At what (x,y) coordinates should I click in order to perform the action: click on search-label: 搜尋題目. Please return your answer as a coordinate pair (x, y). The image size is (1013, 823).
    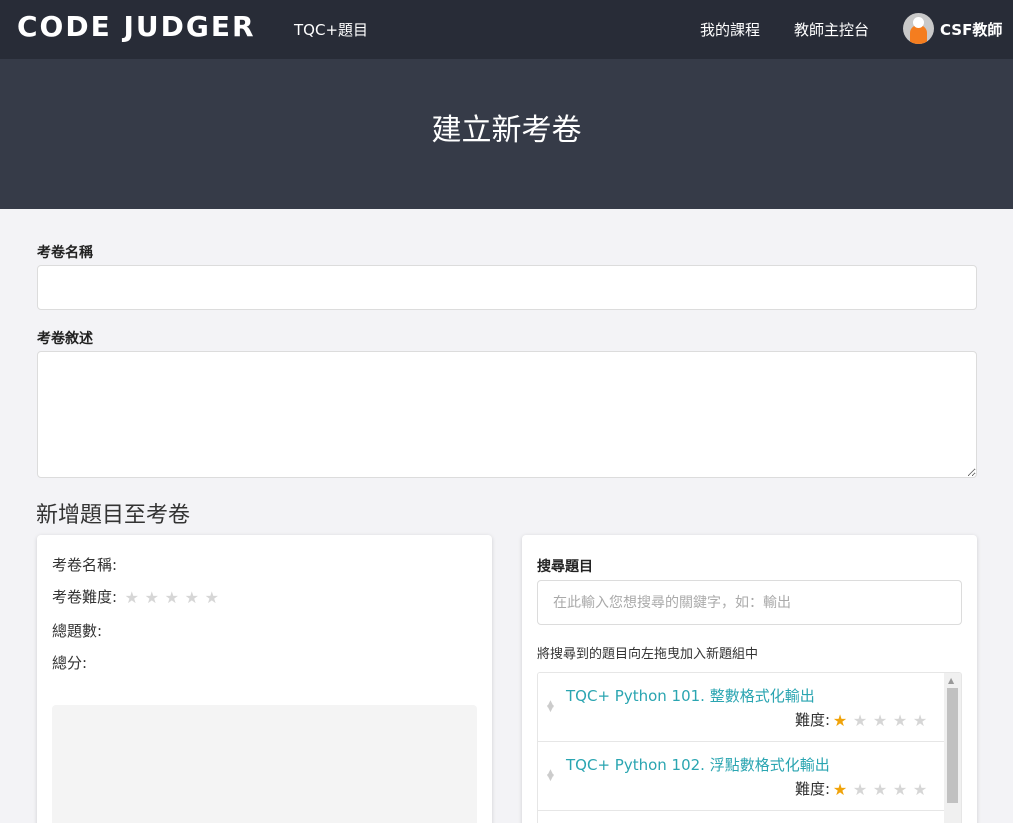
    Looking at the image, I should click on (565, 567).